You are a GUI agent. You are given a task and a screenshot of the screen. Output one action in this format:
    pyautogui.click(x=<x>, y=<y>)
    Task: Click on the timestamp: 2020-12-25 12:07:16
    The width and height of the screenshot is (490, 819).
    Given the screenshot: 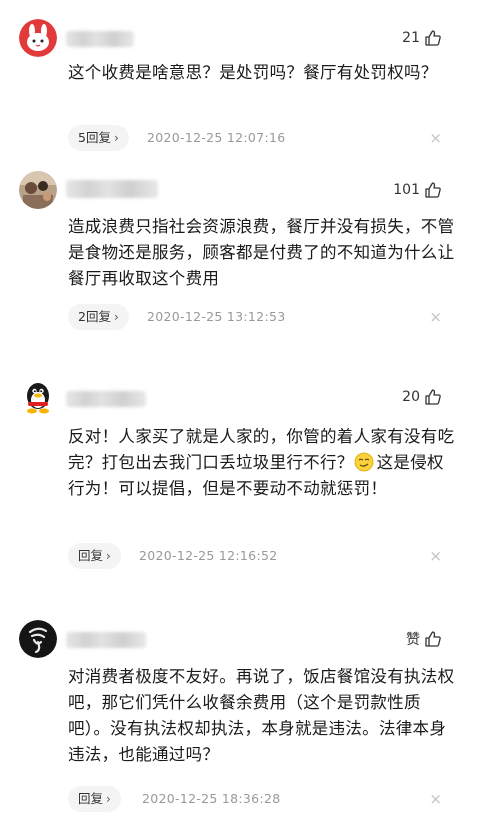 What is the action you would take?
    pyautogui.click(x=216, y=137)
    